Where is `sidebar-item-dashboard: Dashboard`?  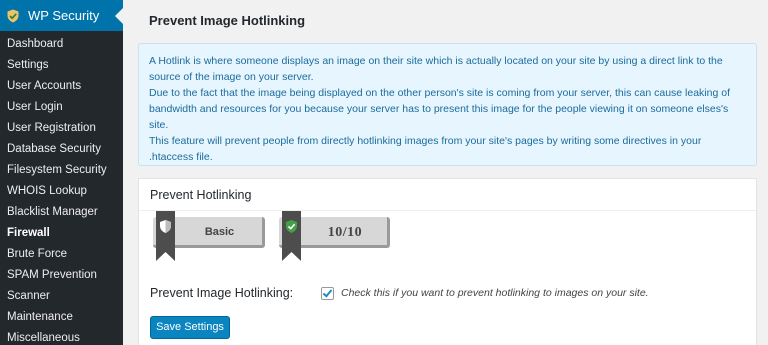
sidebar-item-dashboard: Dashboard is located at coordinates (61, 44).